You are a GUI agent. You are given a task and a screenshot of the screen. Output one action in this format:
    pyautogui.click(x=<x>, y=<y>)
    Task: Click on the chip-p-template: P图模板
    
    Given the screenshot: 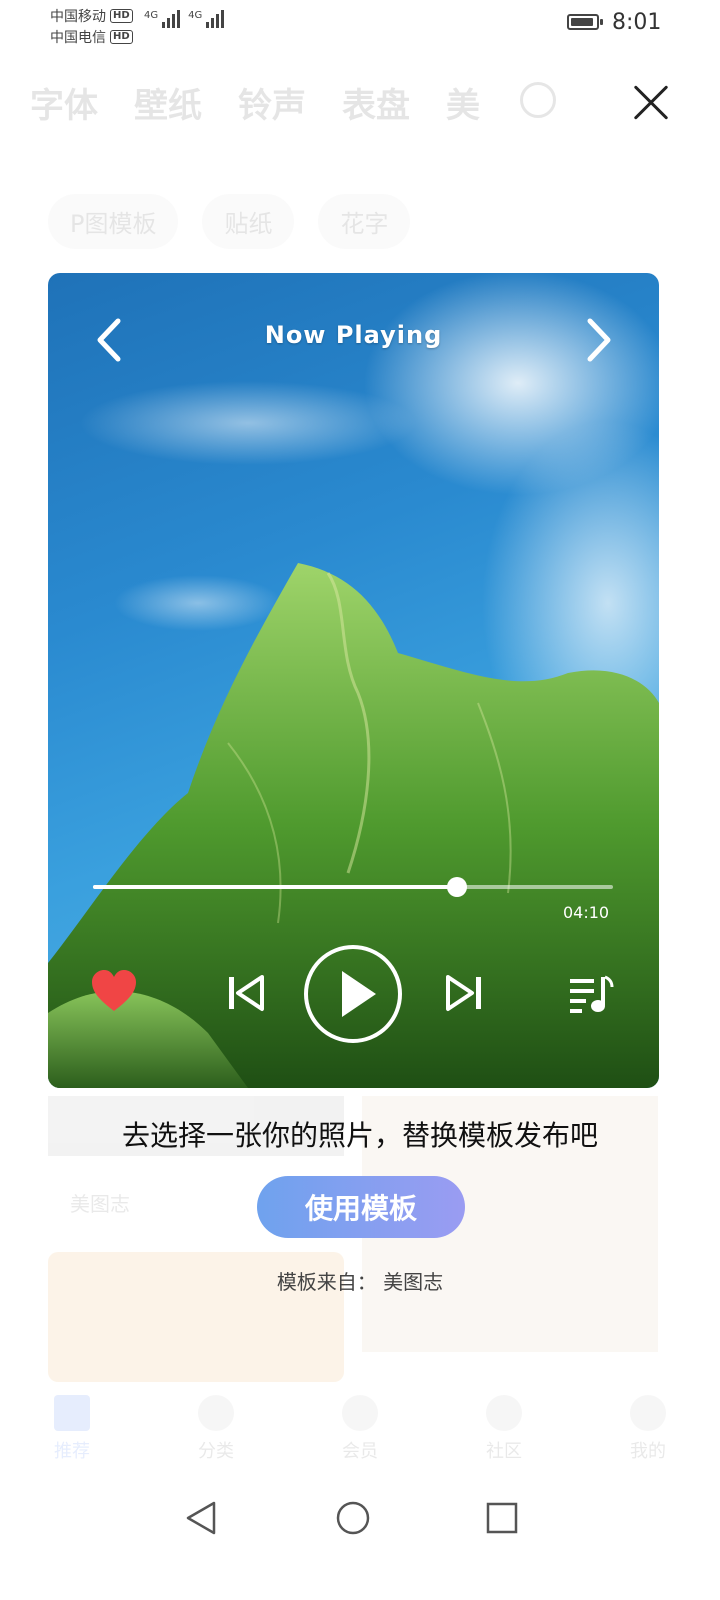 What is the action you would take?
    pyautogui.click(x=113, y=221)
    